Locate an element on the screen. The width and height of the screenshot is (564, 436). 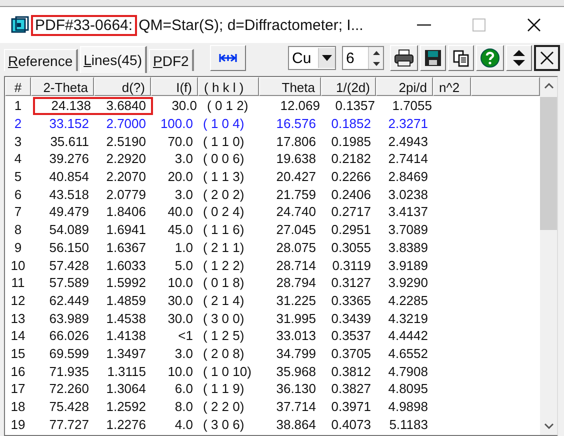
table-cell-text: 1.2592 is located at coordinates (126, 406).